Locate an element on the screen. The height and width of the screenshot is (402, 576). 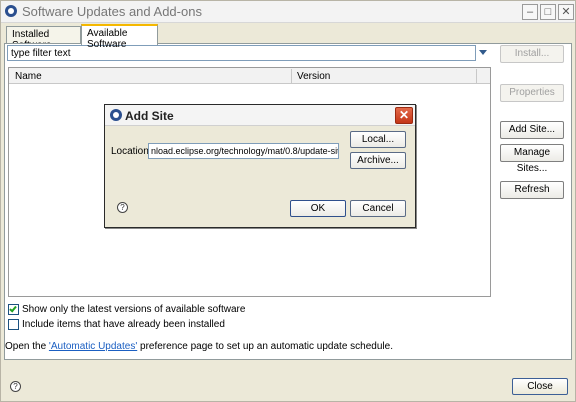
include-installed-checkbox is located at coordinates (13, 324).